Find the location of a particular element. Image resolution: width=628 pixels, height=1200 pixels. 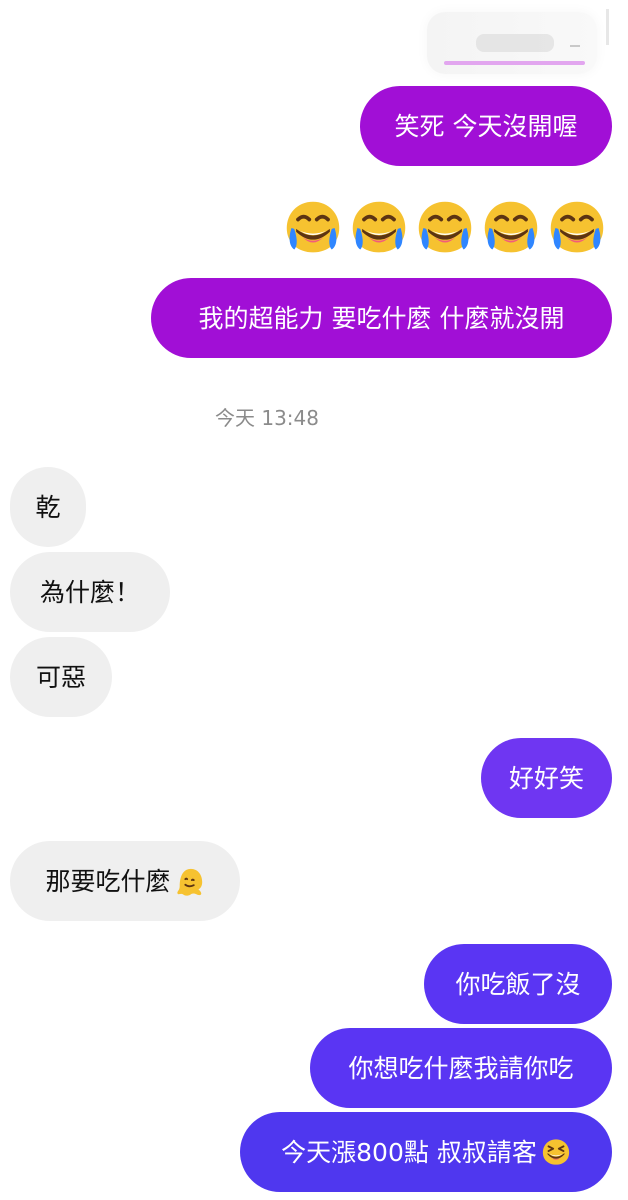

message-text: 你吃飯了沒 is located at coordinates (518, 984).